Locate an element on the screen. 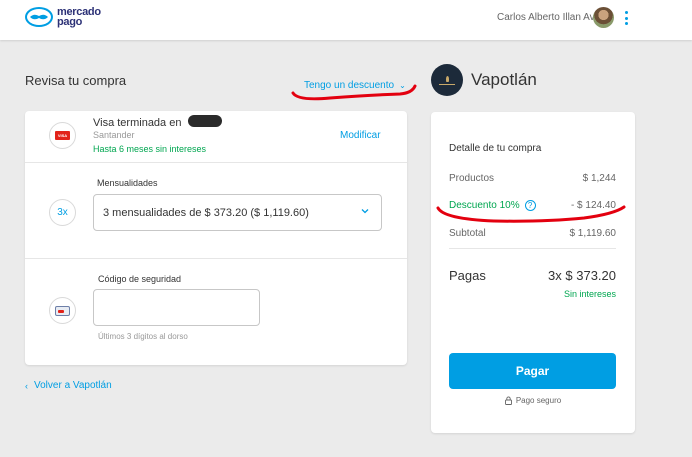  subtotal-label: Subtotal is located at coordinates (467, 233).